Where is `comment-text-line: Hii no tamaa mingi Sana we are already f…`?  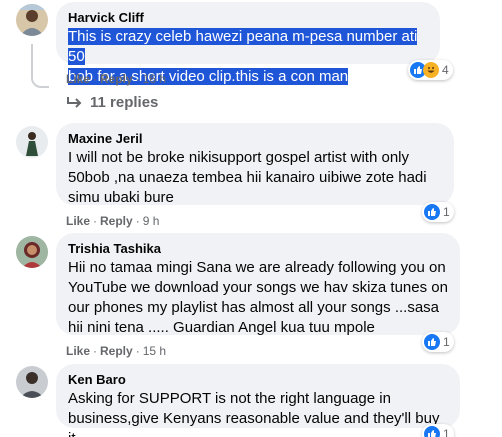
comment-text-line: Hii no tamaa mingi Sana we are already f… is located at coordinates (257, 267).